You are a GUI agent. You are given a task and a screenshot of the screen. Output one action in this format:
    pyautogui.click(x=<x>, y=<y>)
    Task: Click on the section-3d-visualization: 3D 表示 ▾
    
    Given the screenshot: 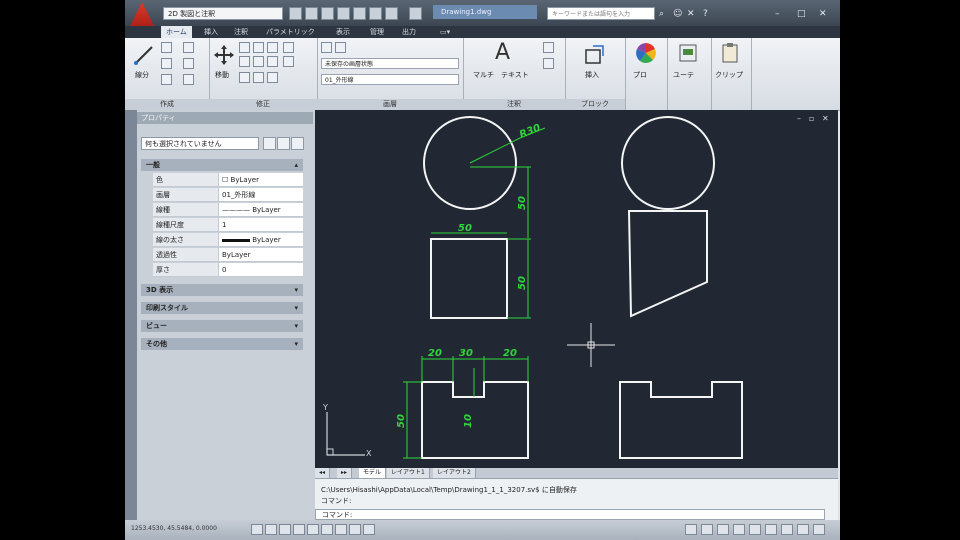 What is the action you would take?
    pyautogui.click(x=222, y=290)
    